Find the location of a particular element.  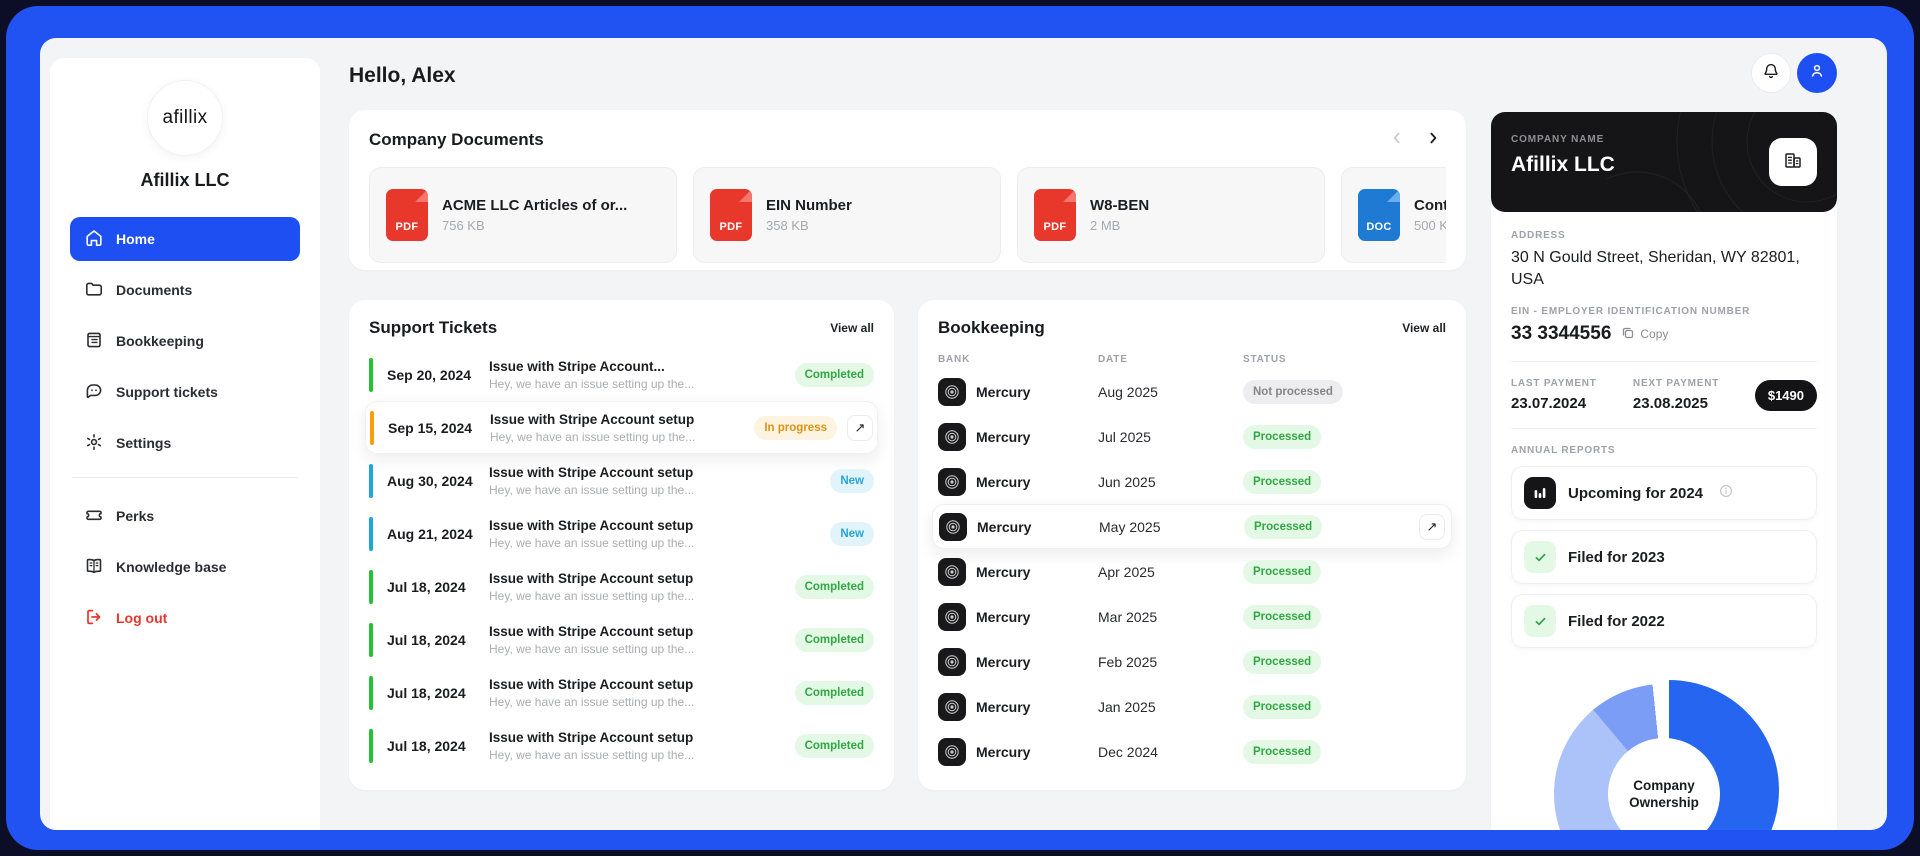

copy-ein-button: Copy is located at coordinates (1644, 334).